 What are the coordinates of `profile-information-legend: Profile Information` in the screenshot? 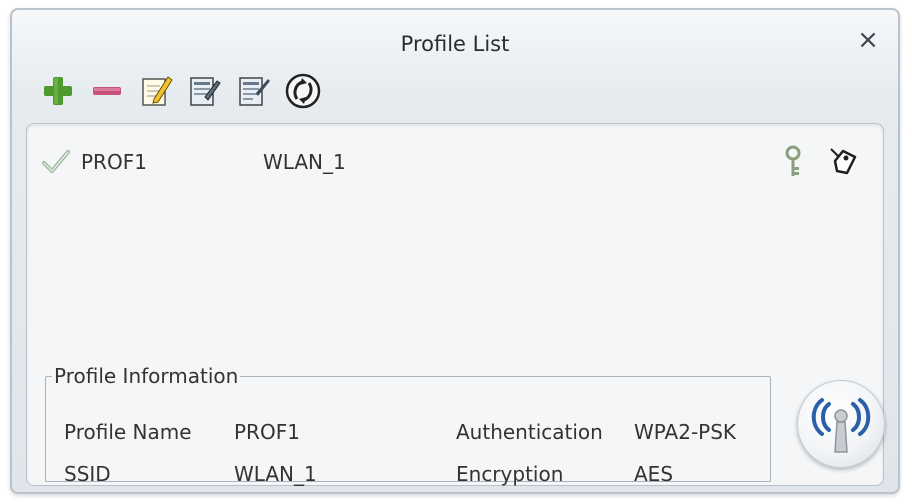 It's located at (146, 376).